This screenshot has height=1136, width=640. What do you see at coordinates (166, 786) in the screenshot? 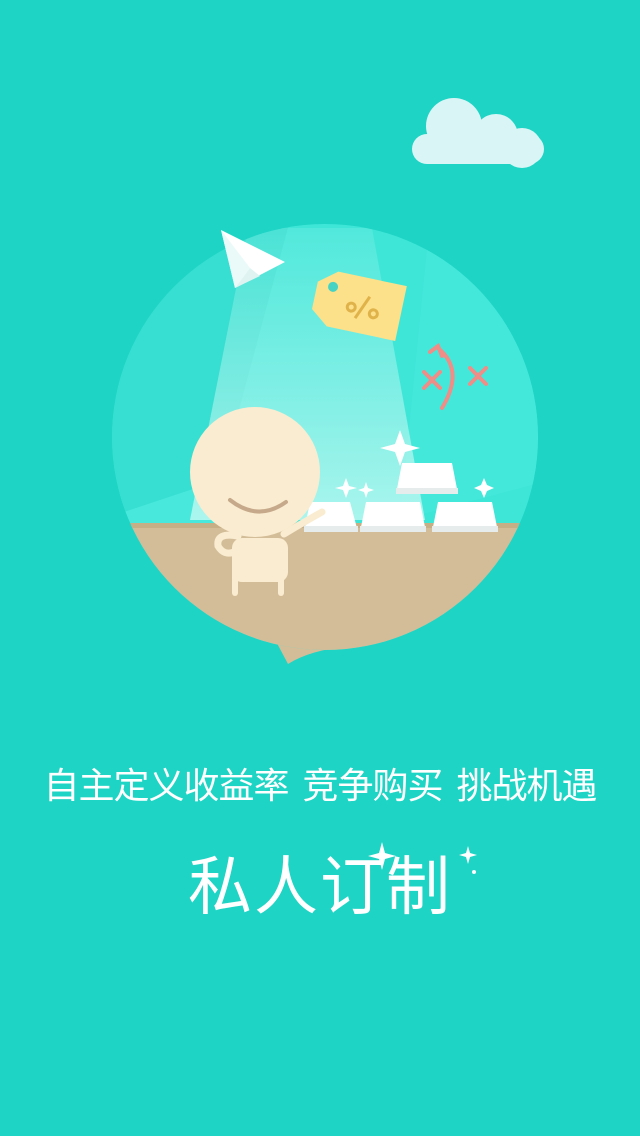
I see `feature-custom-yield: 自主定义收益率` at bounding box center [166, 786].